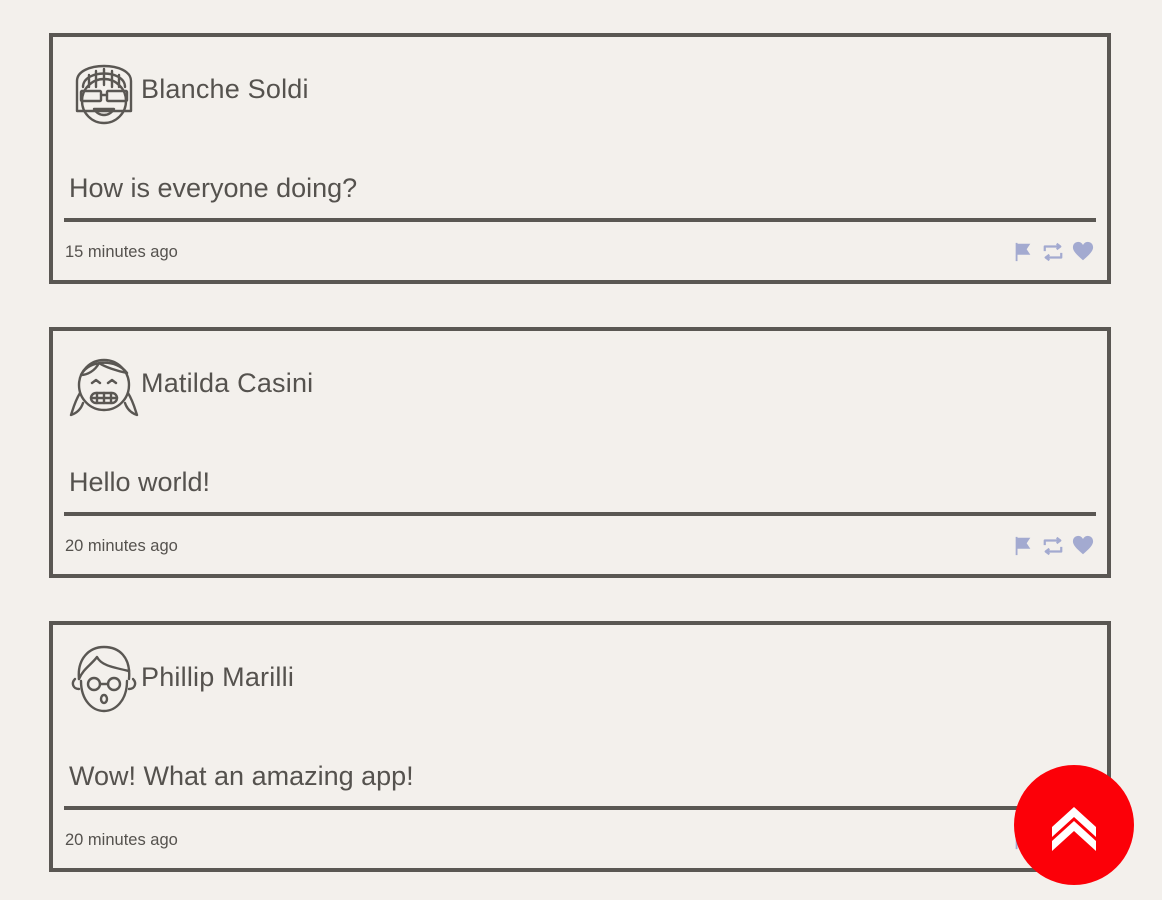 Image resolution: width=1162 pixels, height=900 pixels. What do you see at coordinates (104, 677) in the screenshot?
I see `boy-glasses-icon` at bounding box center [104, 677].